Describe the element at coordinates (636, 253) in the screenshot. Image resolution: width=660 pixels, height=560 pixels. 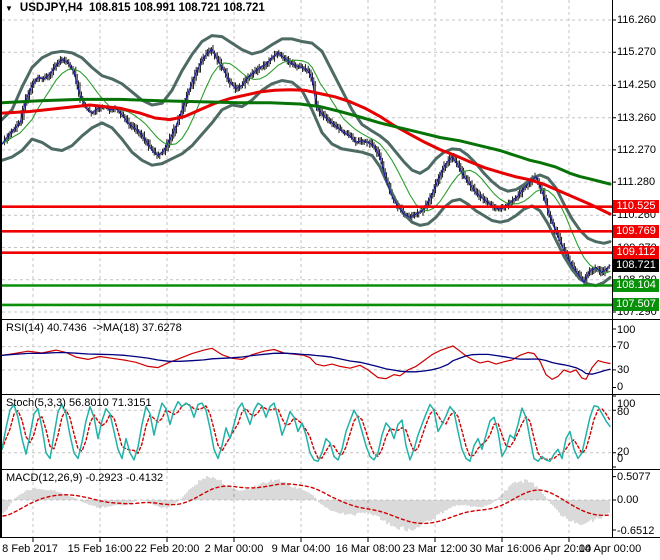
I see `price-level-badge: 109.112` at that location.